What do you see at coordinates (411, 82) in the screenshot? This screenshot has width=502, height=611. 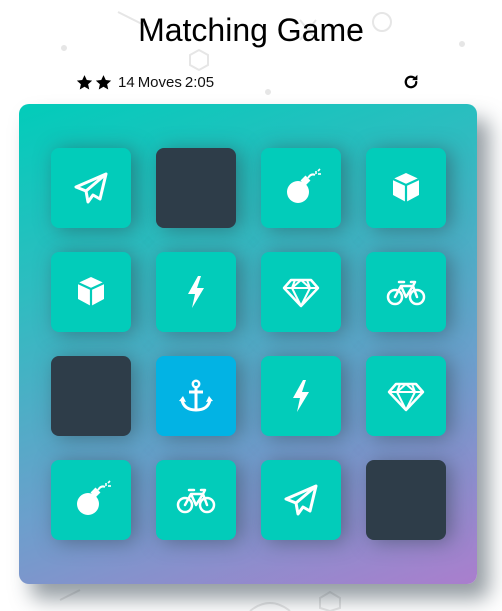 I see `restart-icon` at bounding box center [411, 82].